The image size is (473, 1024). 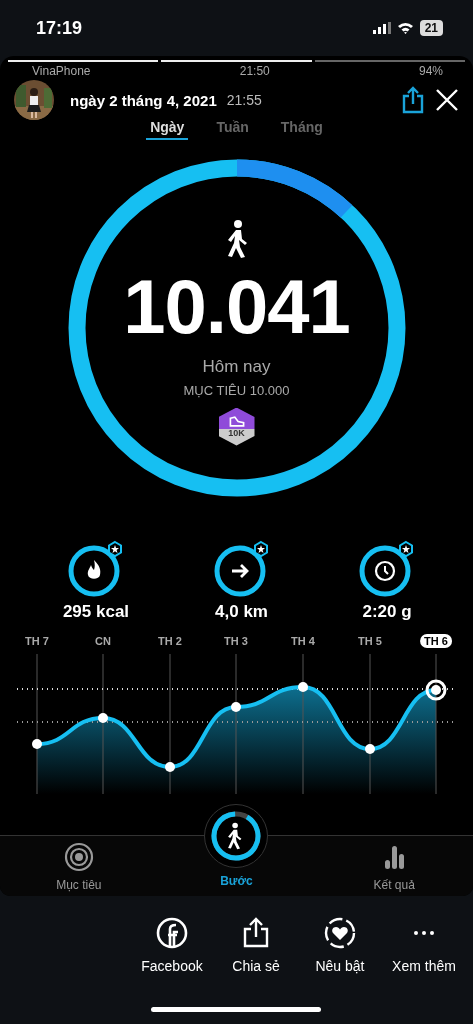 I want to click on period-label: Hôm nay, so click(x=236, y=366).